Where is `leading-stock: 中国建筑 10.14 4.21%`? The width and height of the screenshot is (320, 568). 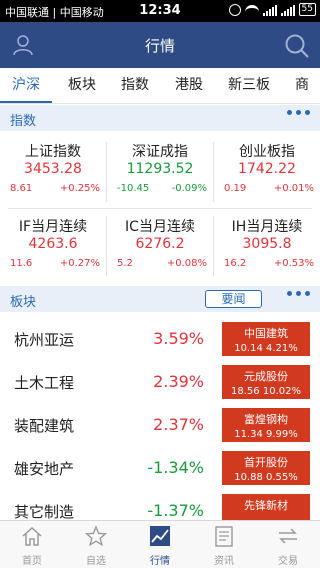 leading-stock: 中国建筑 10.14 4.21% is located at coordinates (266, 339).